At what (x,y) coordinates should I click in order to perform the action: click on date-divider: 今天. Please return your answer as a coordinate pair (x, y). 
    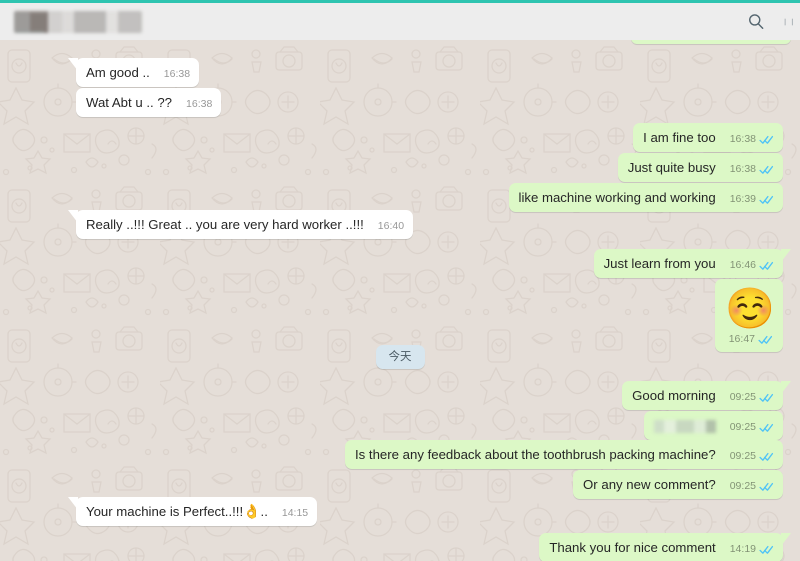
    Looking at the image, I should click on (400, 357).